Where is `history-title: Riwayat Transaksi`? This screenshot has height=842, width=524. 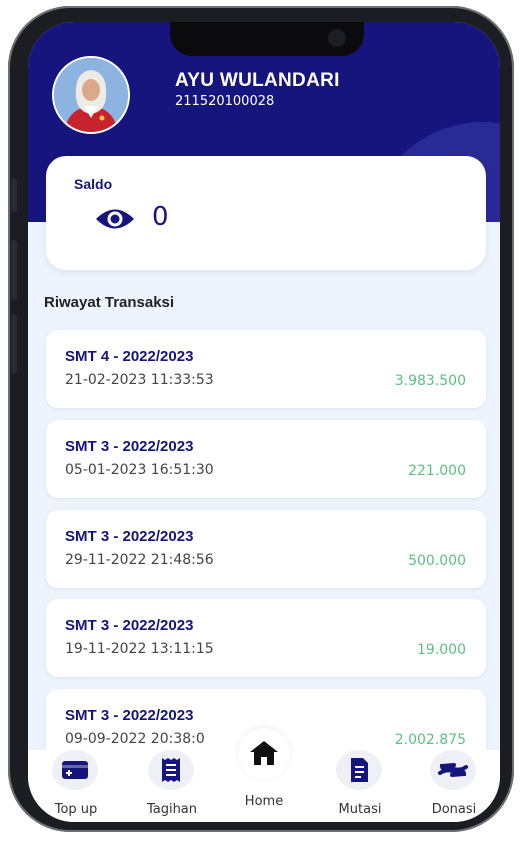 history-title: Riwayat Transaksi is located at coordinates (109, 302).